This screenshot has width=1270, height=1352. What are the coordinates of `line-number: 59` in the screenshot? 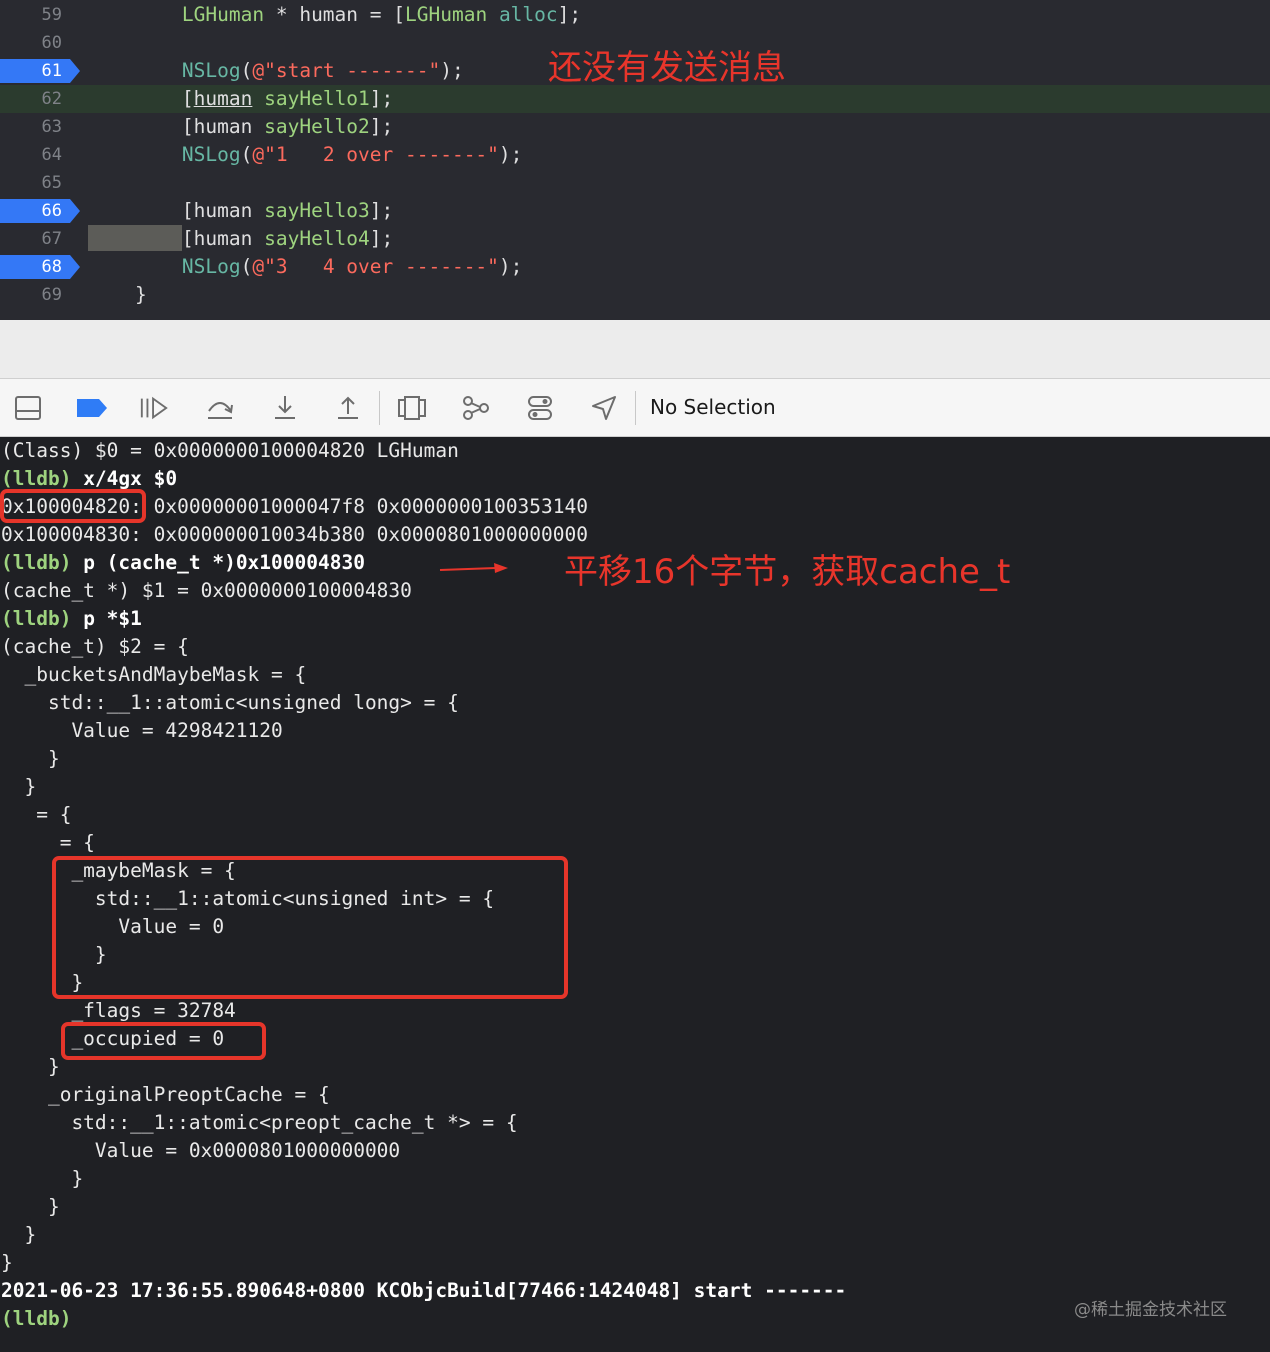 It's located at (36, 15).